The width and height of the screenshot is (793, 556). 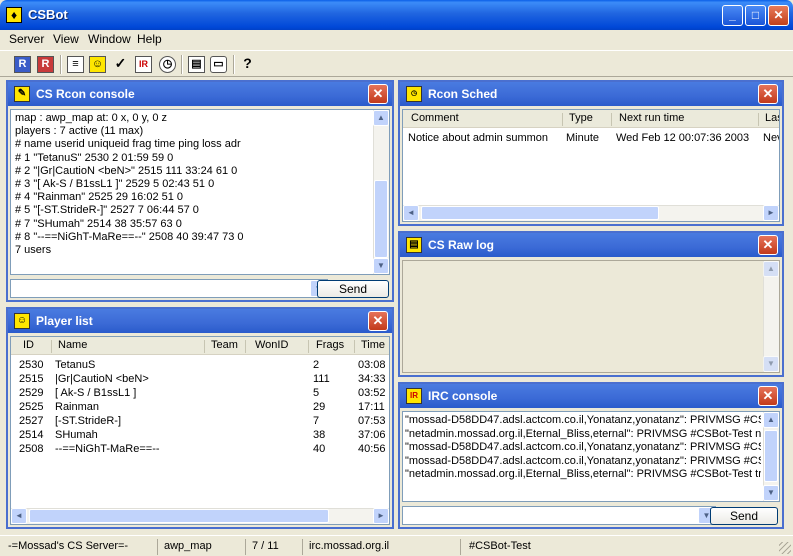 What do you see at coordinates (66, 39) in the screenshot?
I see `menu-view: View` at bounding box center [66, 39].